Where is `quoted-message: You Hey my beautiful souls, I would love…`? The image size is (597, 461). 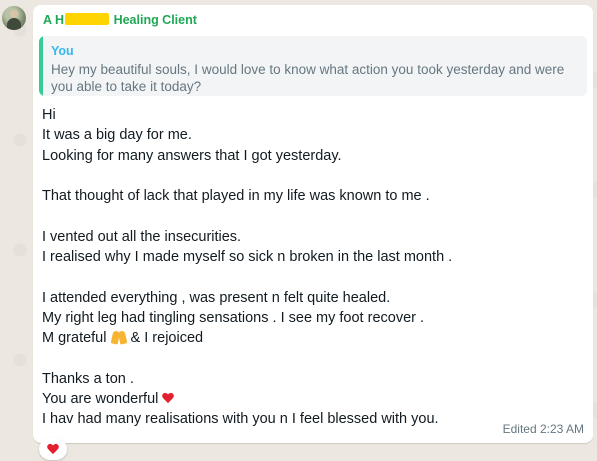 quoted-message: You Hey my beautiful souls, I would love… is located at coordinates (313, 66).